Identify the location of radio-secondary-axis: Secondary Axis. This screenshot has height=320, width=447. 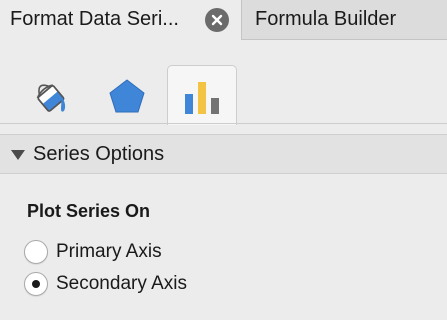
(174, 285).